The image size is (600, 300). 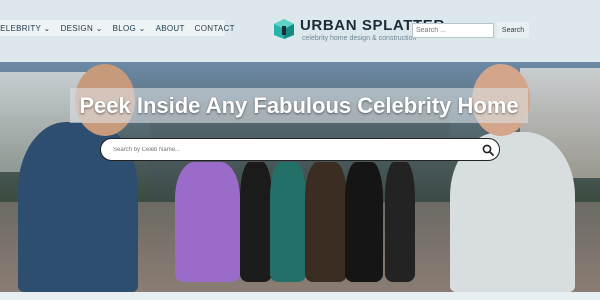 What do you see at coordinates (513, 30) in the screenshot?
I see `header-search-button: Search` at bounding box center [513, 30].